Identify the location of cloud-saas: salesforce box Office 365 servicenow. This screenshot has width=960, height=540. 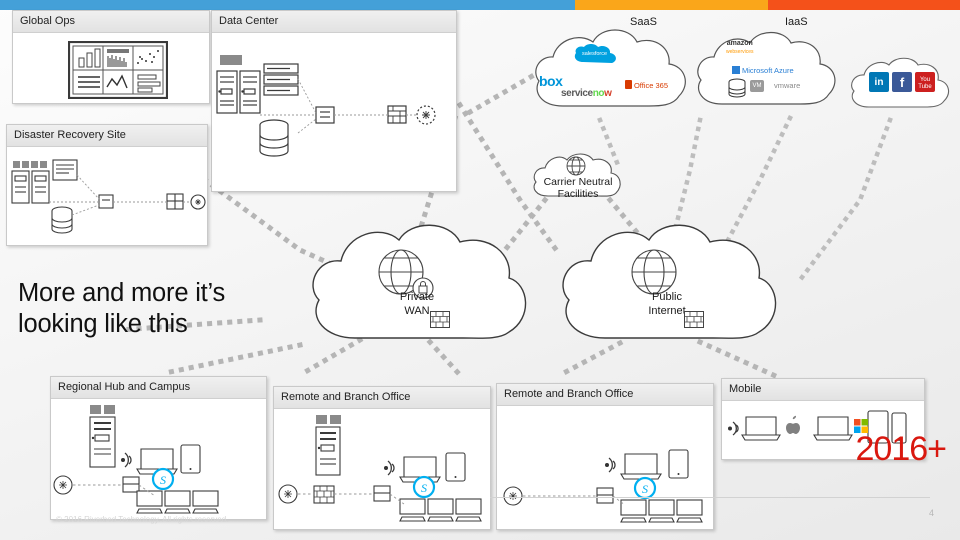
(612, 67).